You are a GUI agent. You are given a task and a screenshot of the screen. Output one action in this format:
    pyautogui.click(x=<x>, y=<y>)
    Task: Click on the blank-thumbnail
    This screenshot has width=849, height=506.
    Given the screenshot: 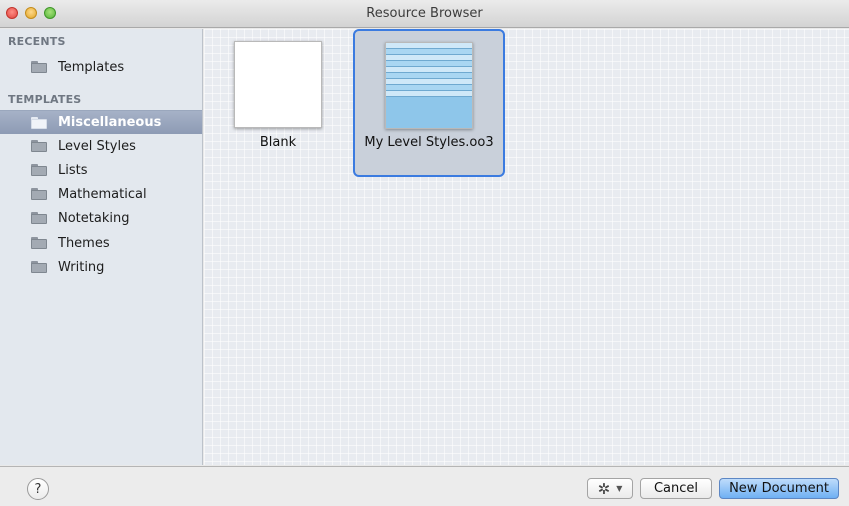 What is the action you would take?
    pyautogui.click(x=278, y=84)
    